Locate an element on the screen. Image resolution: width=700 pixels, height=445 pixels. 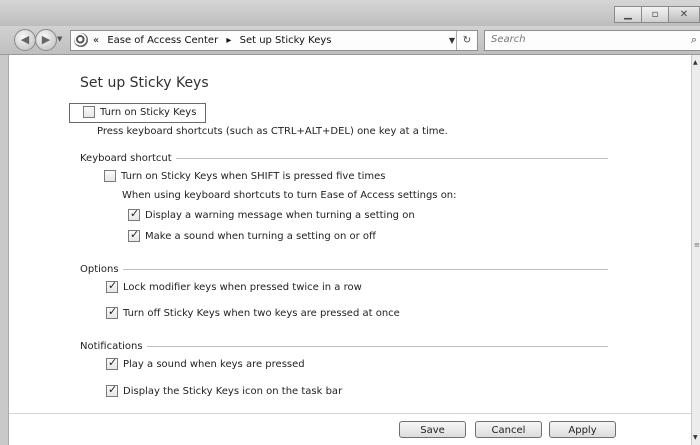
checkbox-label: Turn on Sticky Keys is located at coordinates (148, 112).